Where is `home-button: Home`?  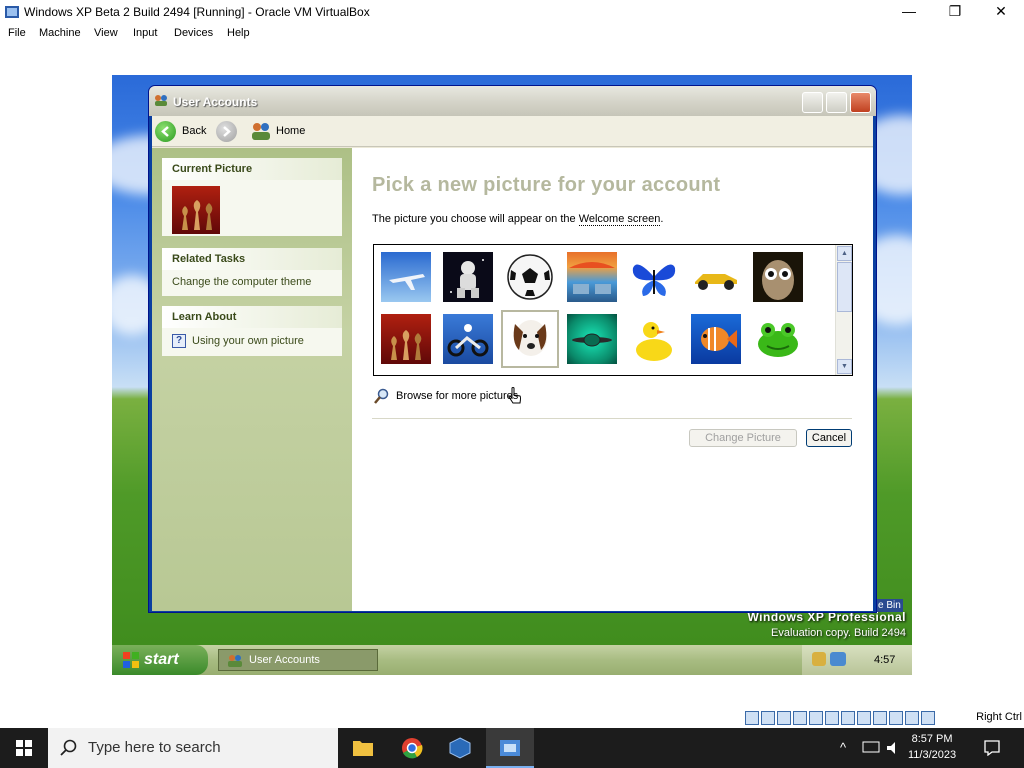
home-button: Home is located at coordinates (277, 131).